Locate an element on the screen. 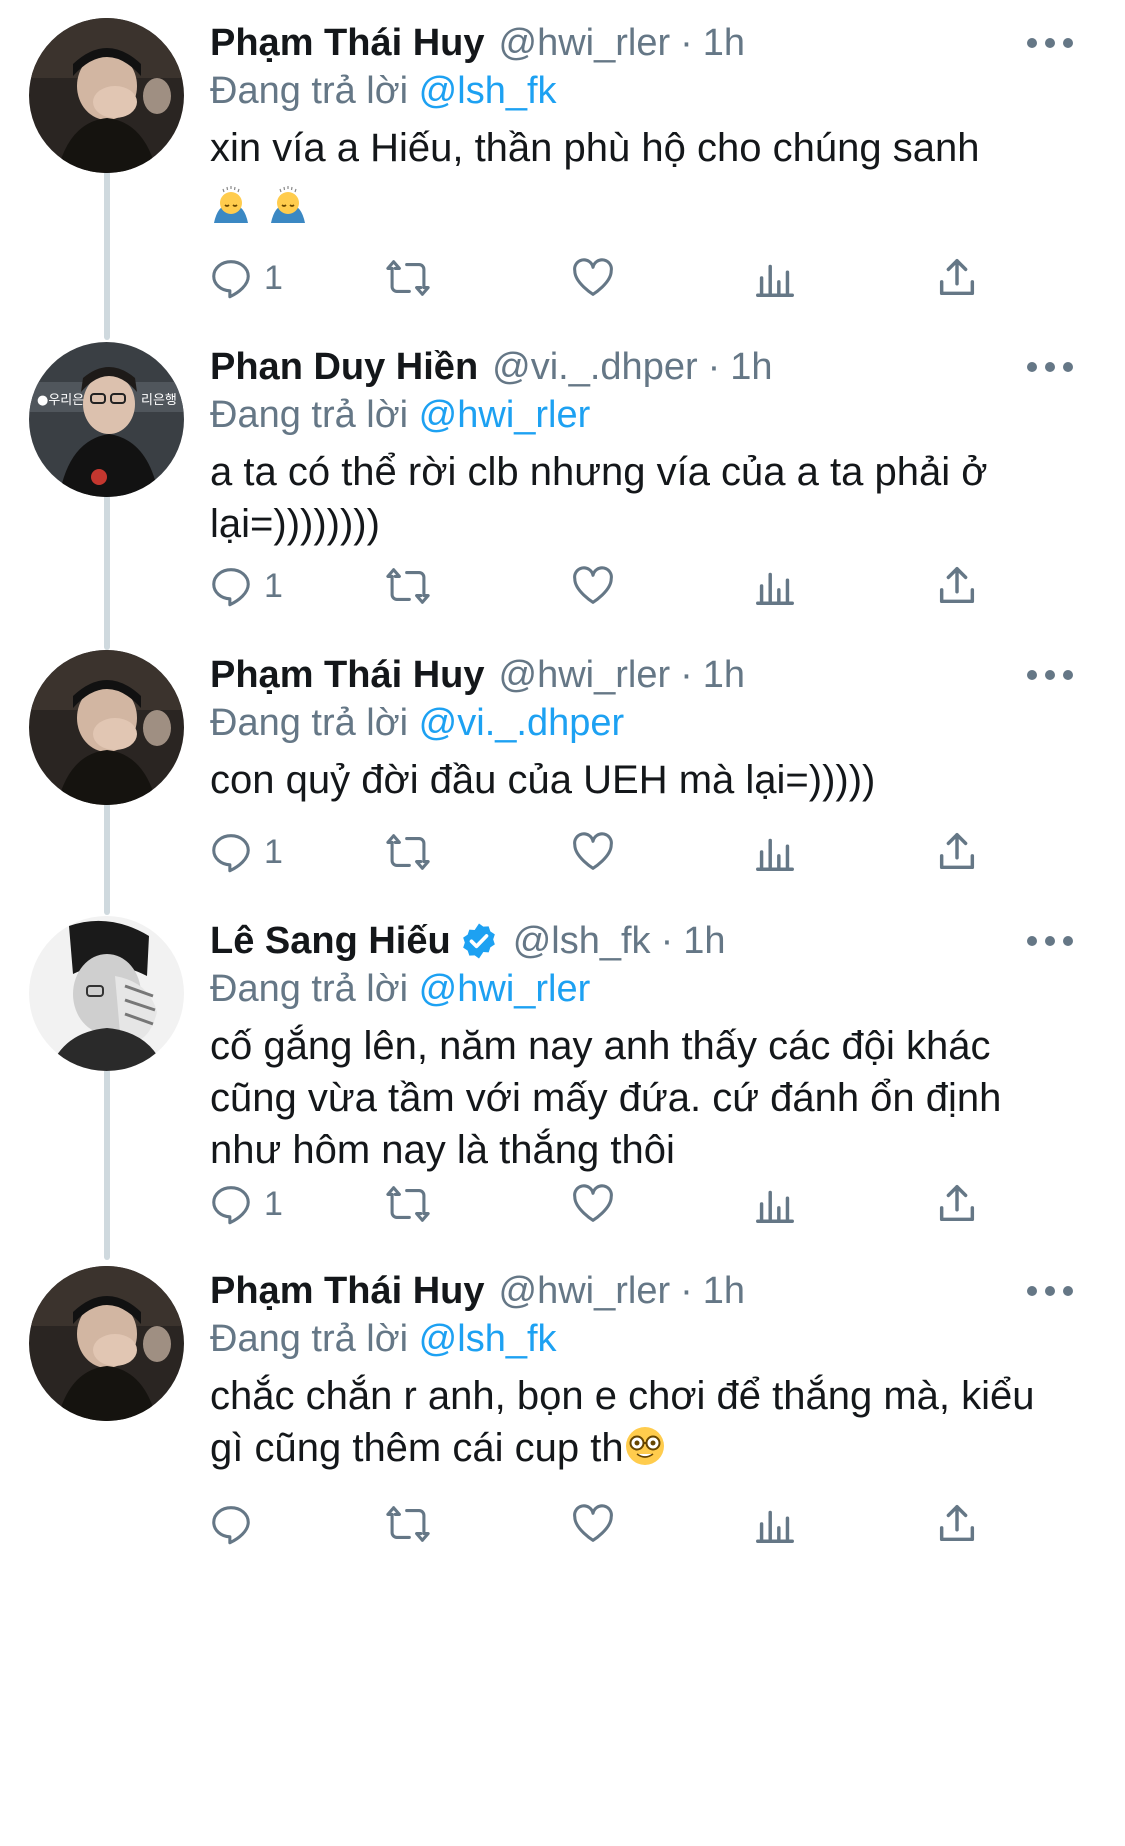 The height and width of the screenshot is (1846, 1125). emoji-row is located at coordinates (640, 206).